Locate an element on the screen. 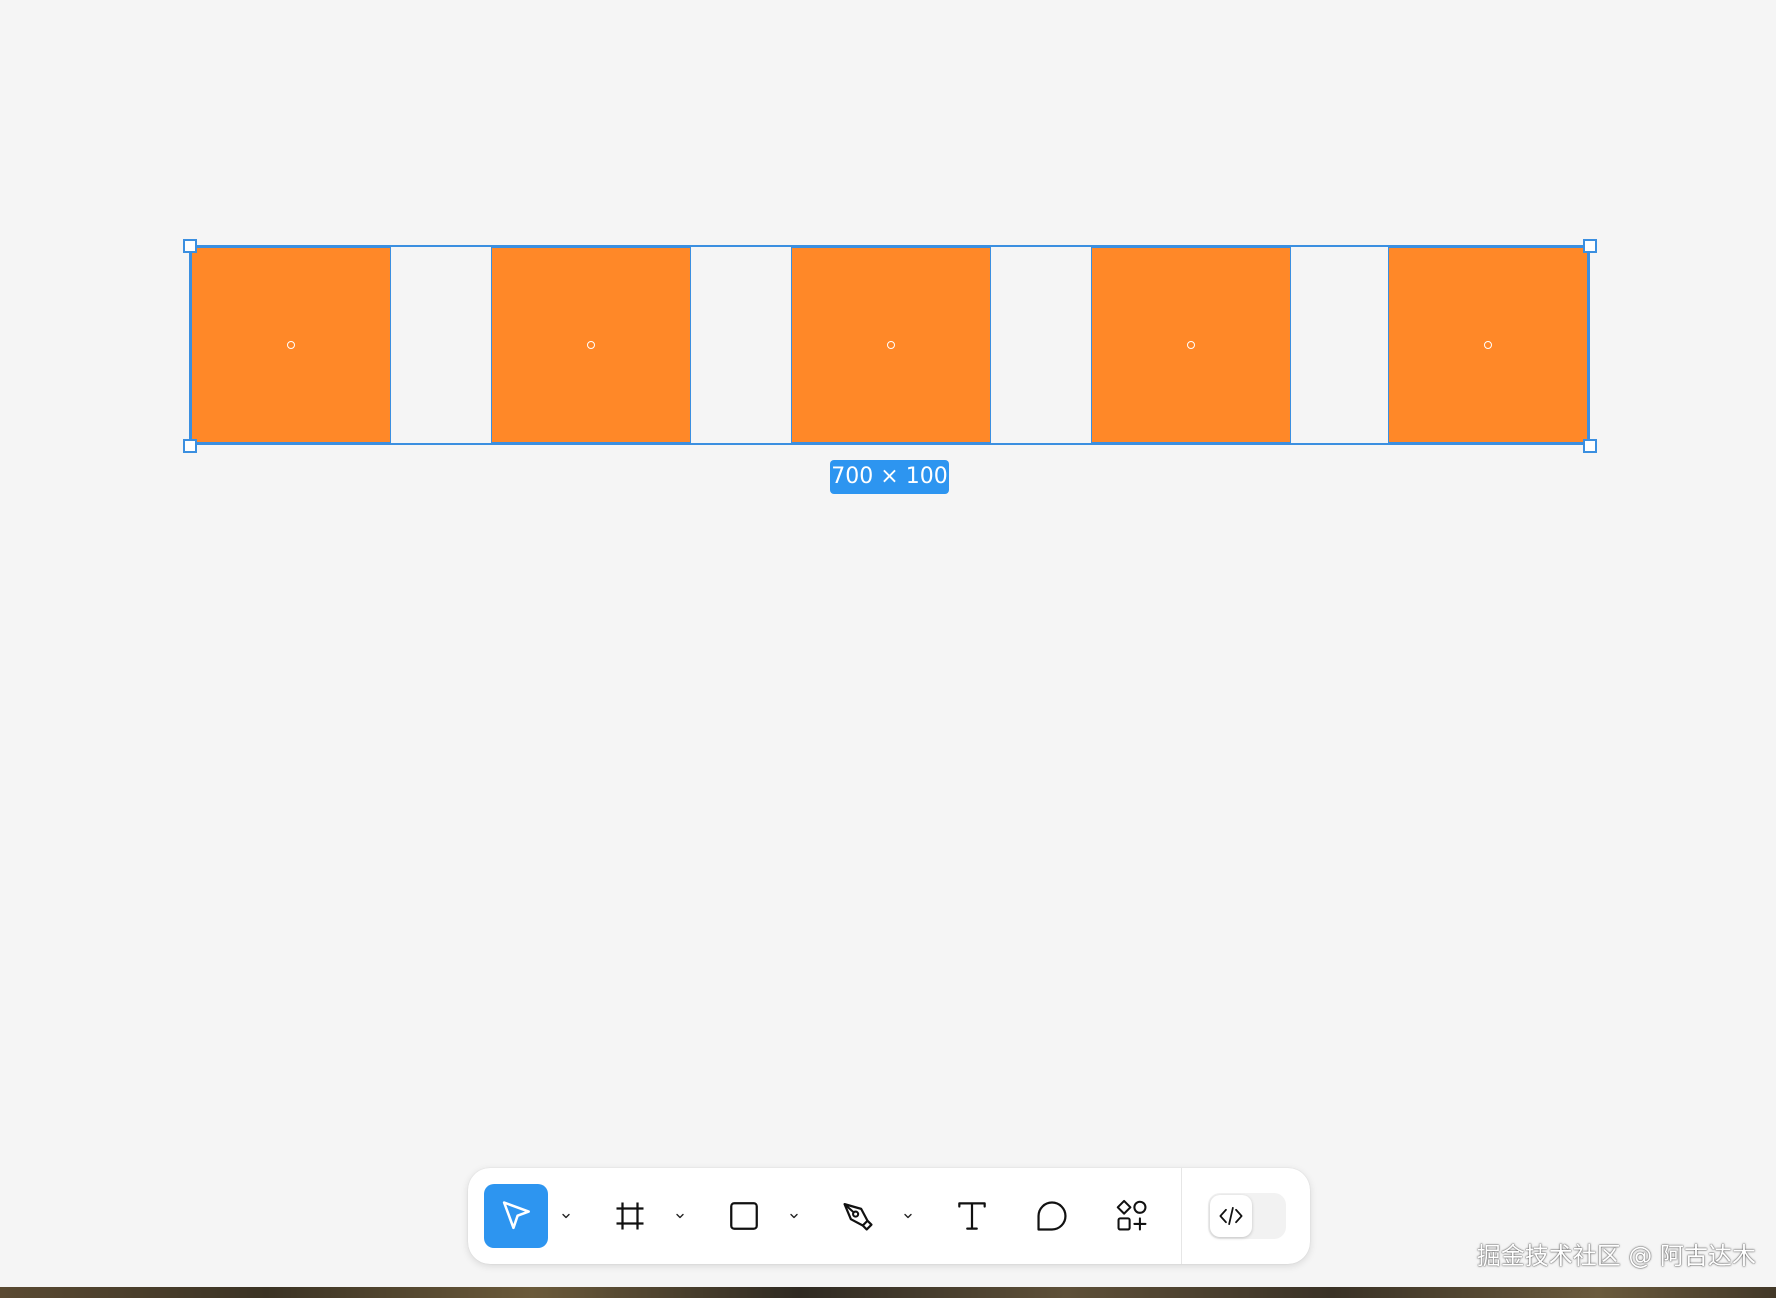 This screenshot has height=1298, width=1776. pen-tool-dropdown is located at coordinates (908, 1216).